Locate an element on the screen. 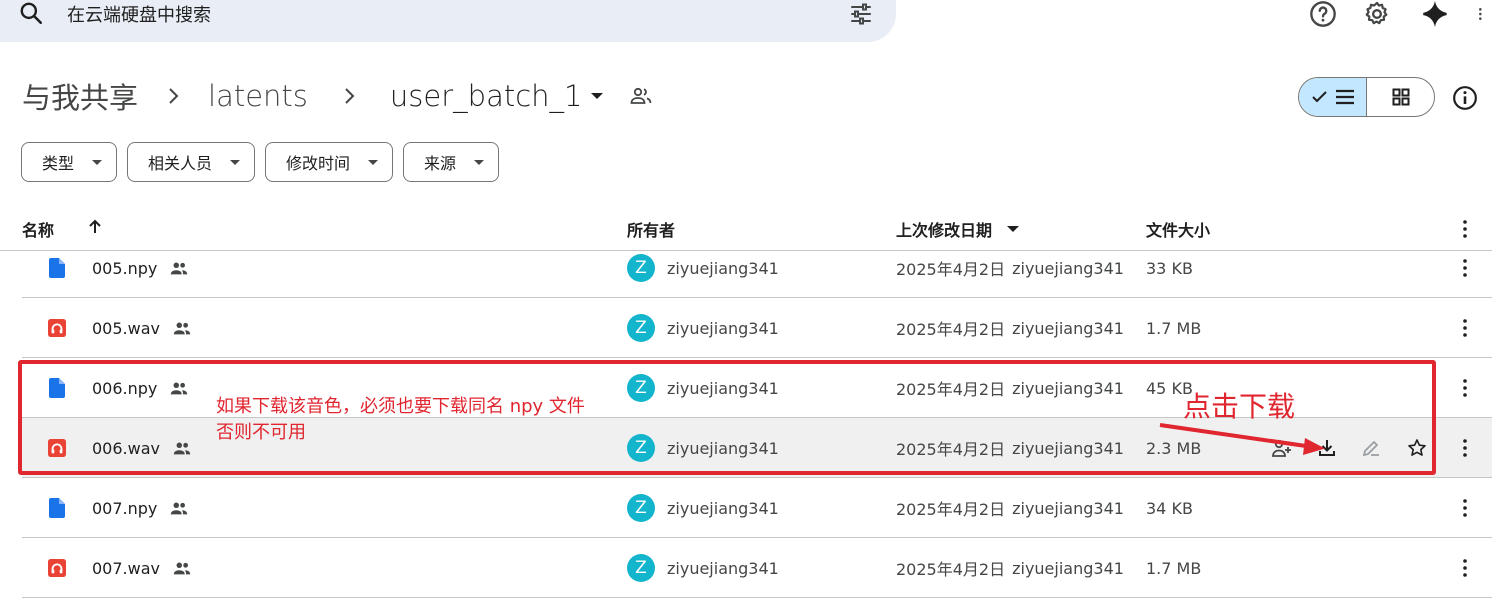 The width and height of the screenshot is (1492, 611). filter-people-chip: 相关人员 is located at coordinates (191, 162).